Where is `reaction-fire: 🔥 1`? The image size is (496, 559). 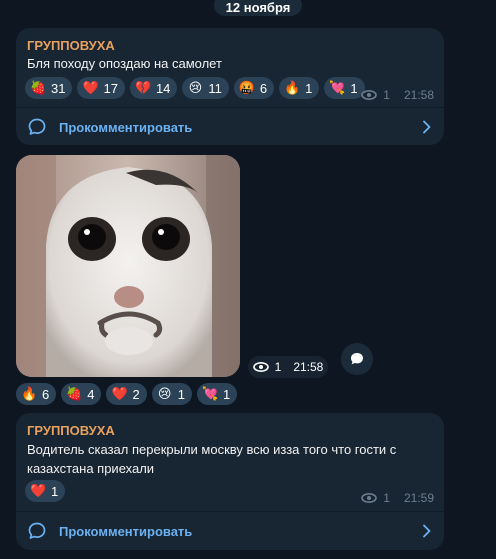 reaction-fire: 🔥 1 is located at coordinates (299, 88).